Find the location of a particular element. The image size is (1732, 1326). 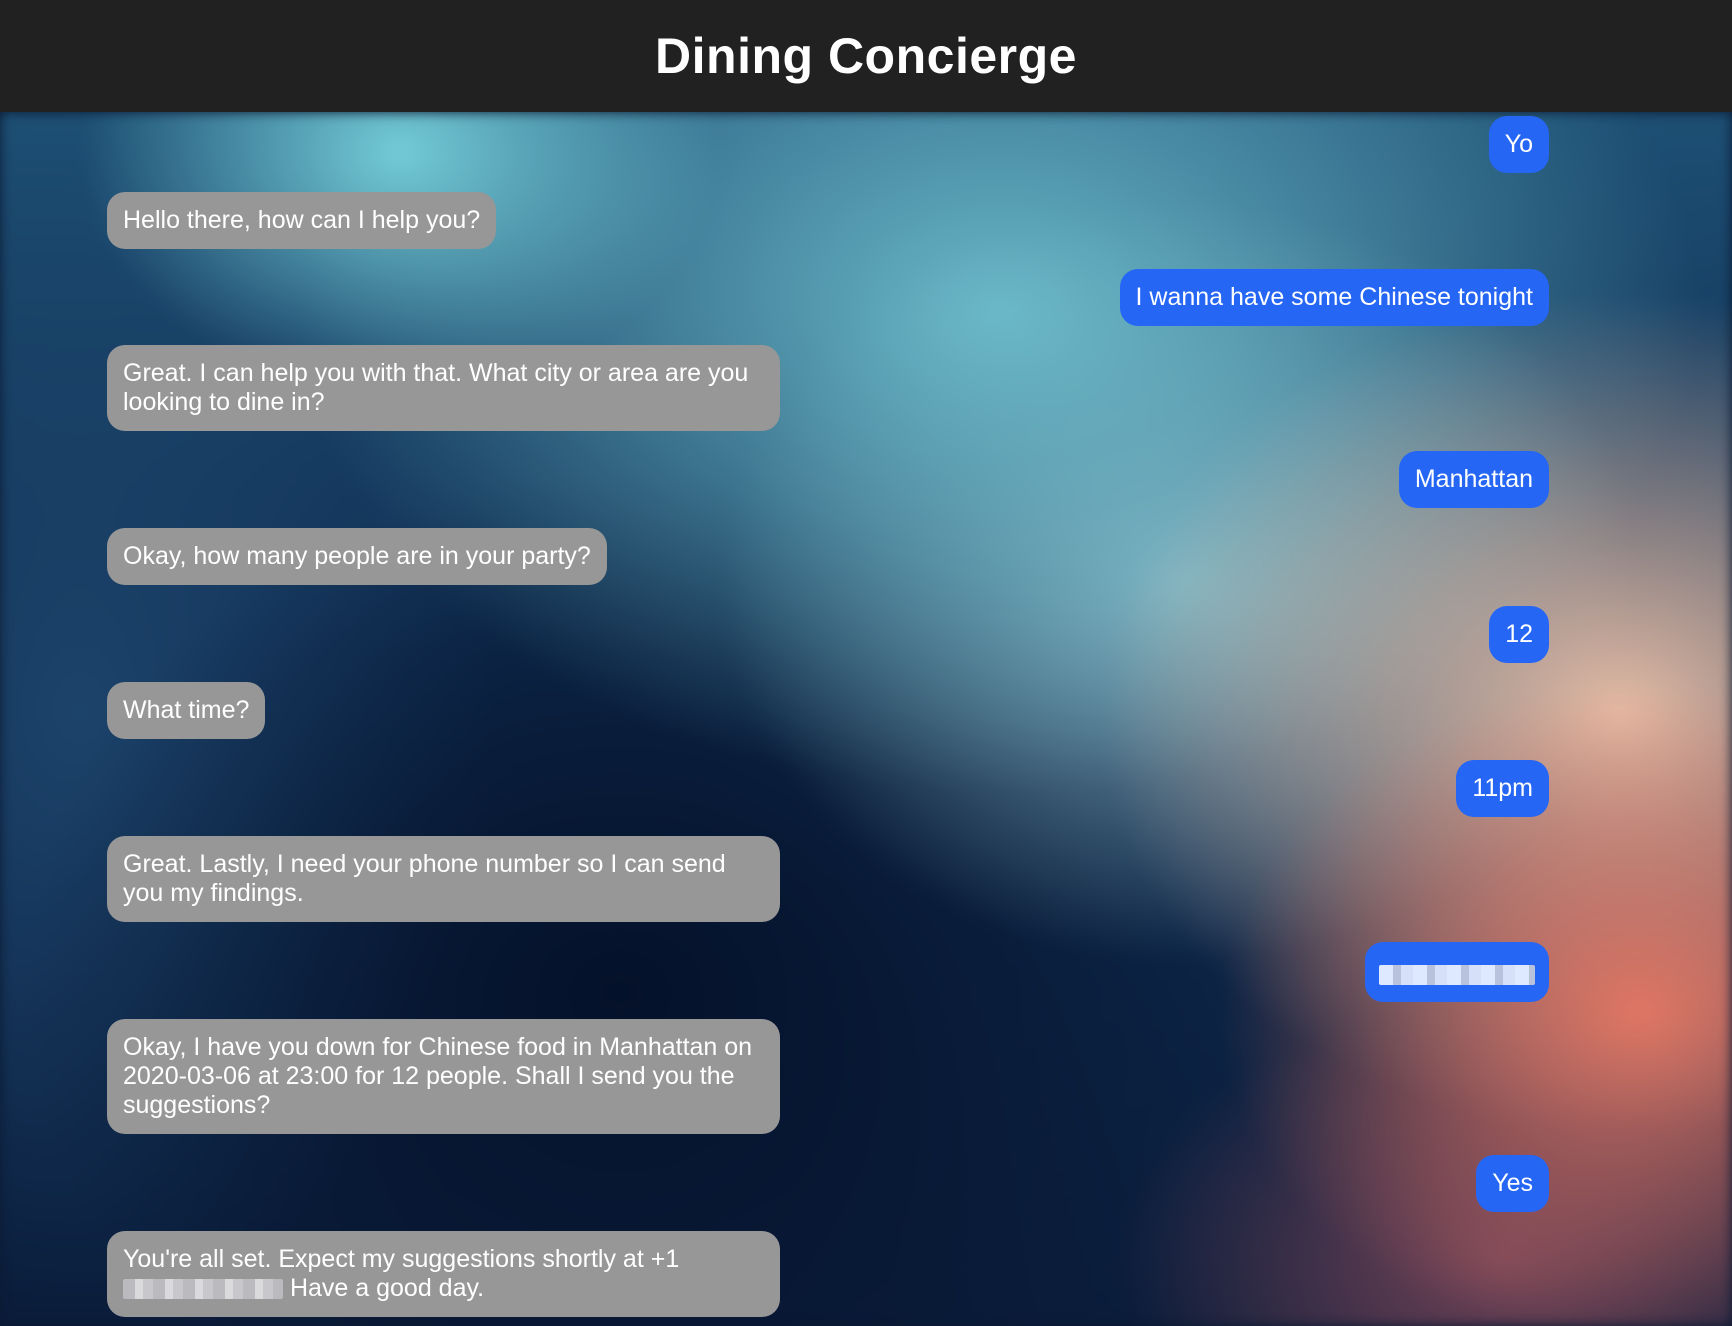

user-message: Yo is located at coordinates (1518, 144).